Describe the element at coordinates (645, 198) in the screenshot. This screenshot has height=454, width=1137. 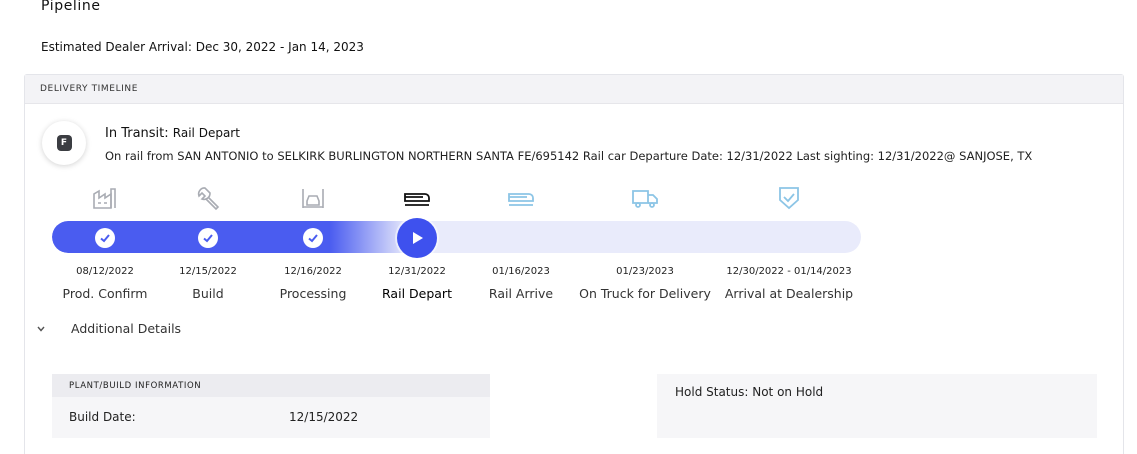
I see `truck-icon` at that location.